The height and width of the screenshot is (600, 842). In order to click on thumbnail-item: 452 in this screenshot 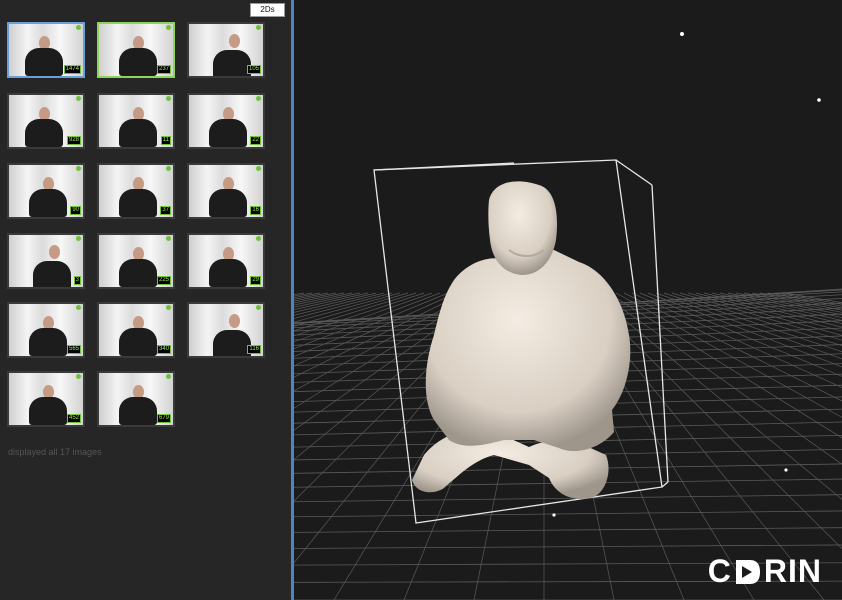, I will do `click(46, 399)`.